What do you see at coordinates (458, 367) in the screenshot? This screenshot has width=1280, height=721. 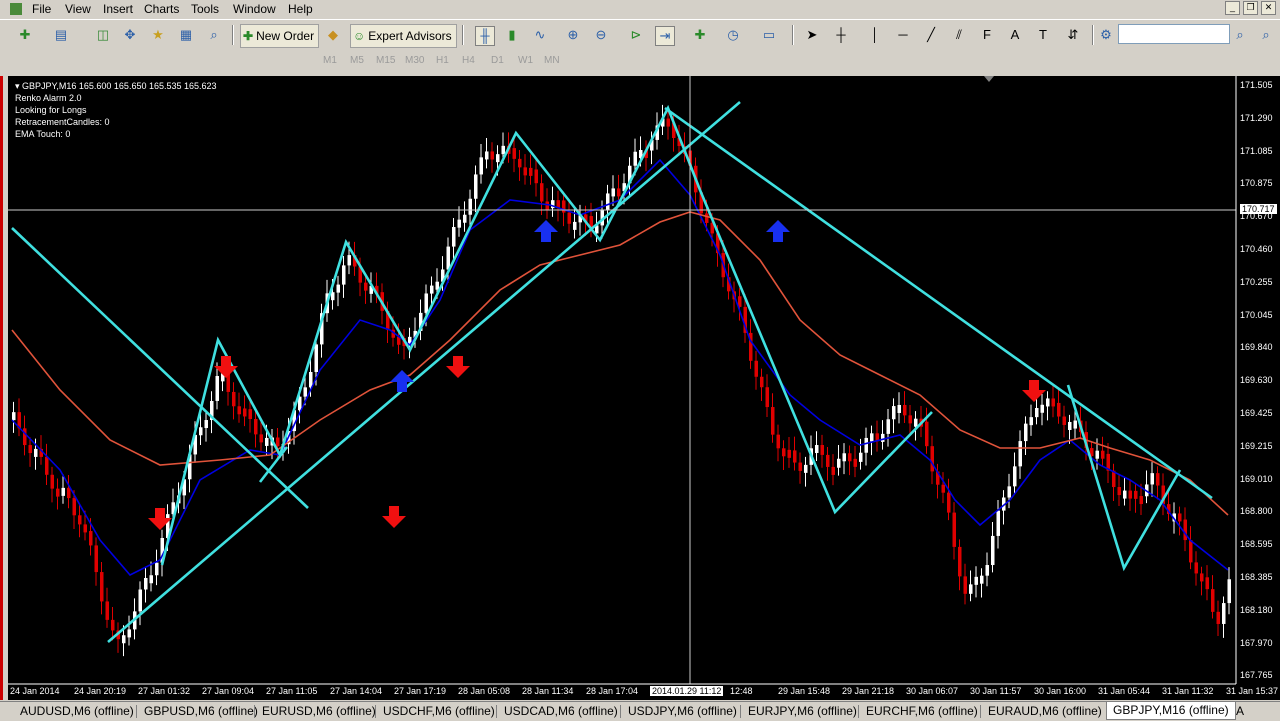 I see `down-arrow-icon` at bounding box center [458, 367].